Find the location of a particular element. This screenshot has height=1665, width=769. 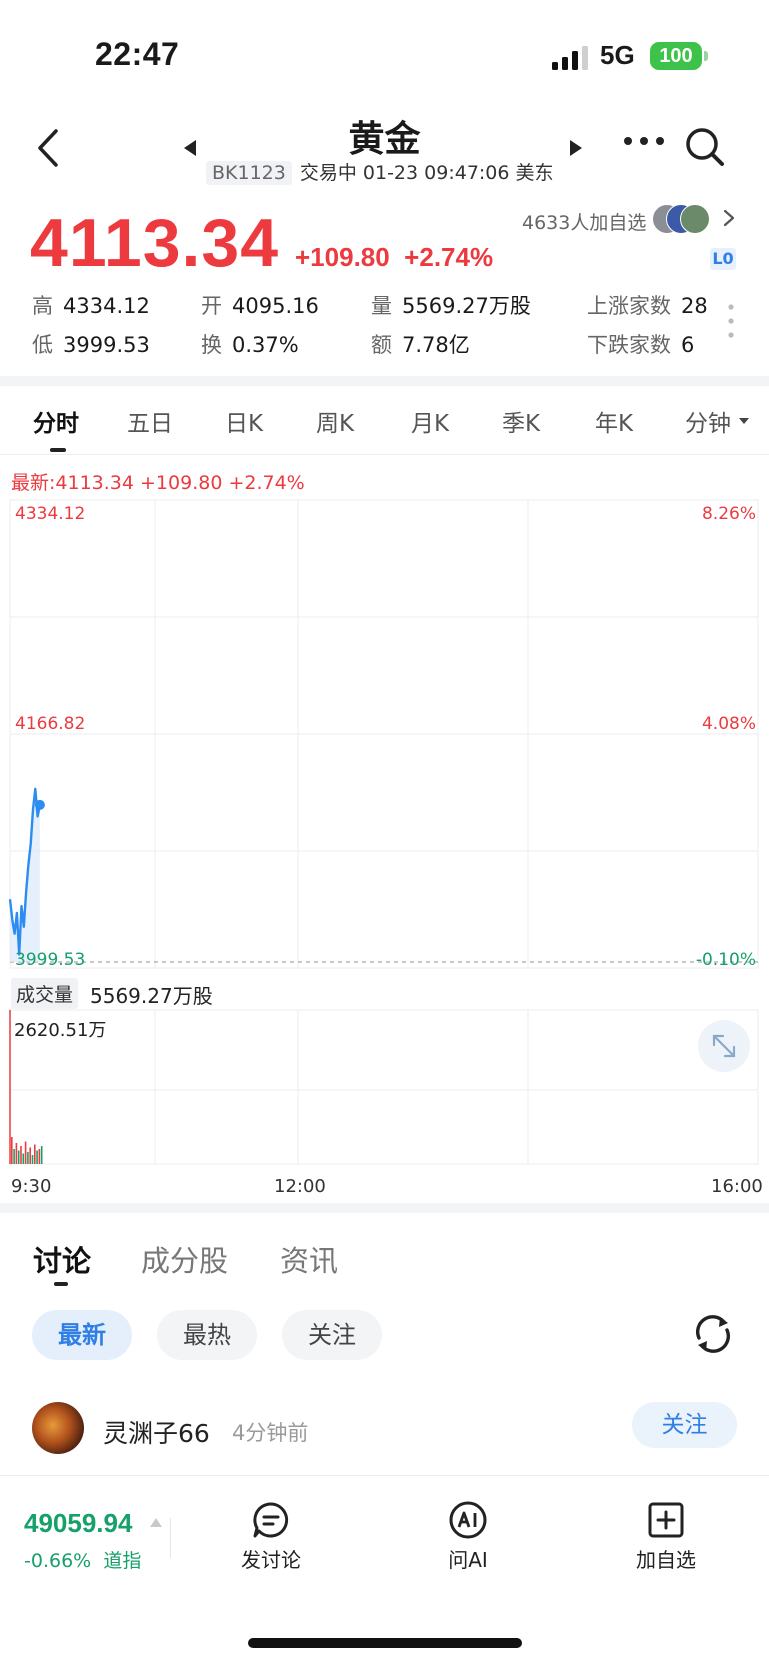

index-change-pct: -0.66% is located at coordinates (58, 1561).